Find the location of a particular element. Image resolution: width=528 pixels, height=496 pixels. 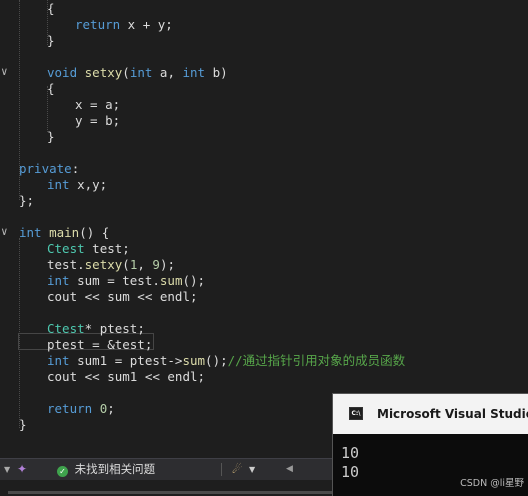

status-separator is located at coordinates (221, 469).